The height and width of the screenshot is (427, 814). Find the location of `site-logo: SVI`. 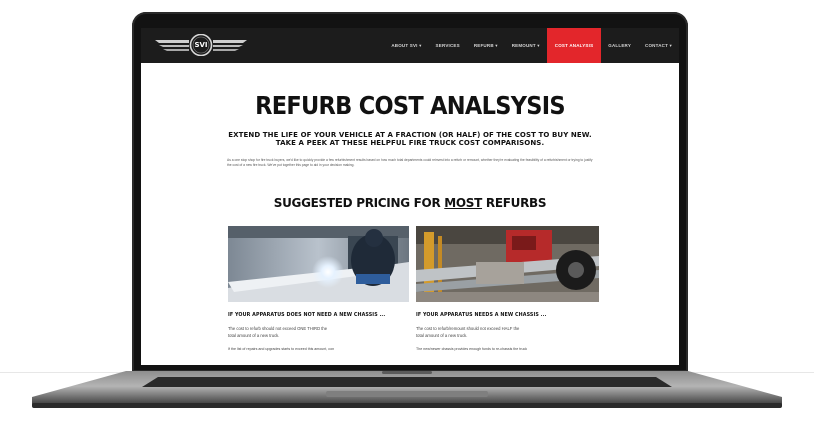

site-logo: SVI is located at coordinates (201, 45).